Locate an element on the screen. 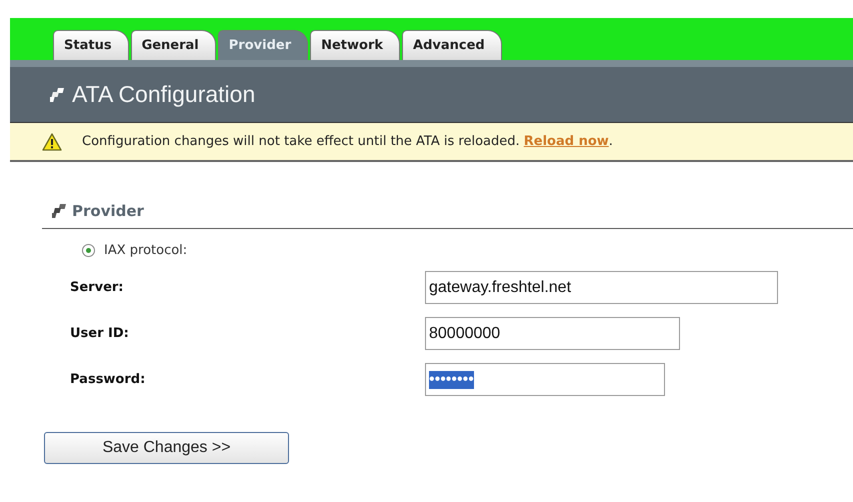  tab: Provider is located at coordinates (263, 45).